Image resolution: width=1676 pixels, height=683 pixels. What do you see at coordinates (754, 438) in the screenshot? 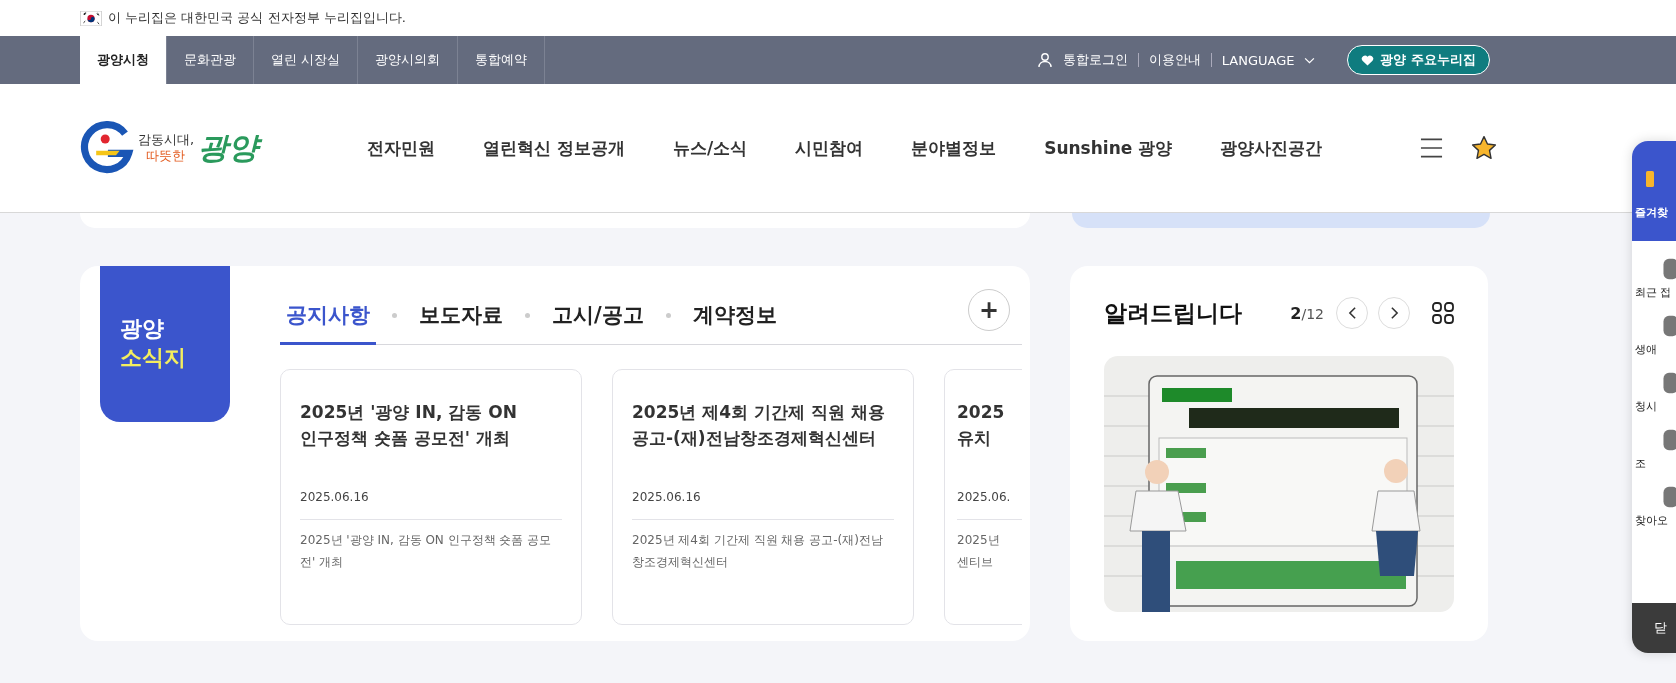
I see `news-title: 공고-(재)전남창조경제혁신센터` at bounding box center [754, 438].